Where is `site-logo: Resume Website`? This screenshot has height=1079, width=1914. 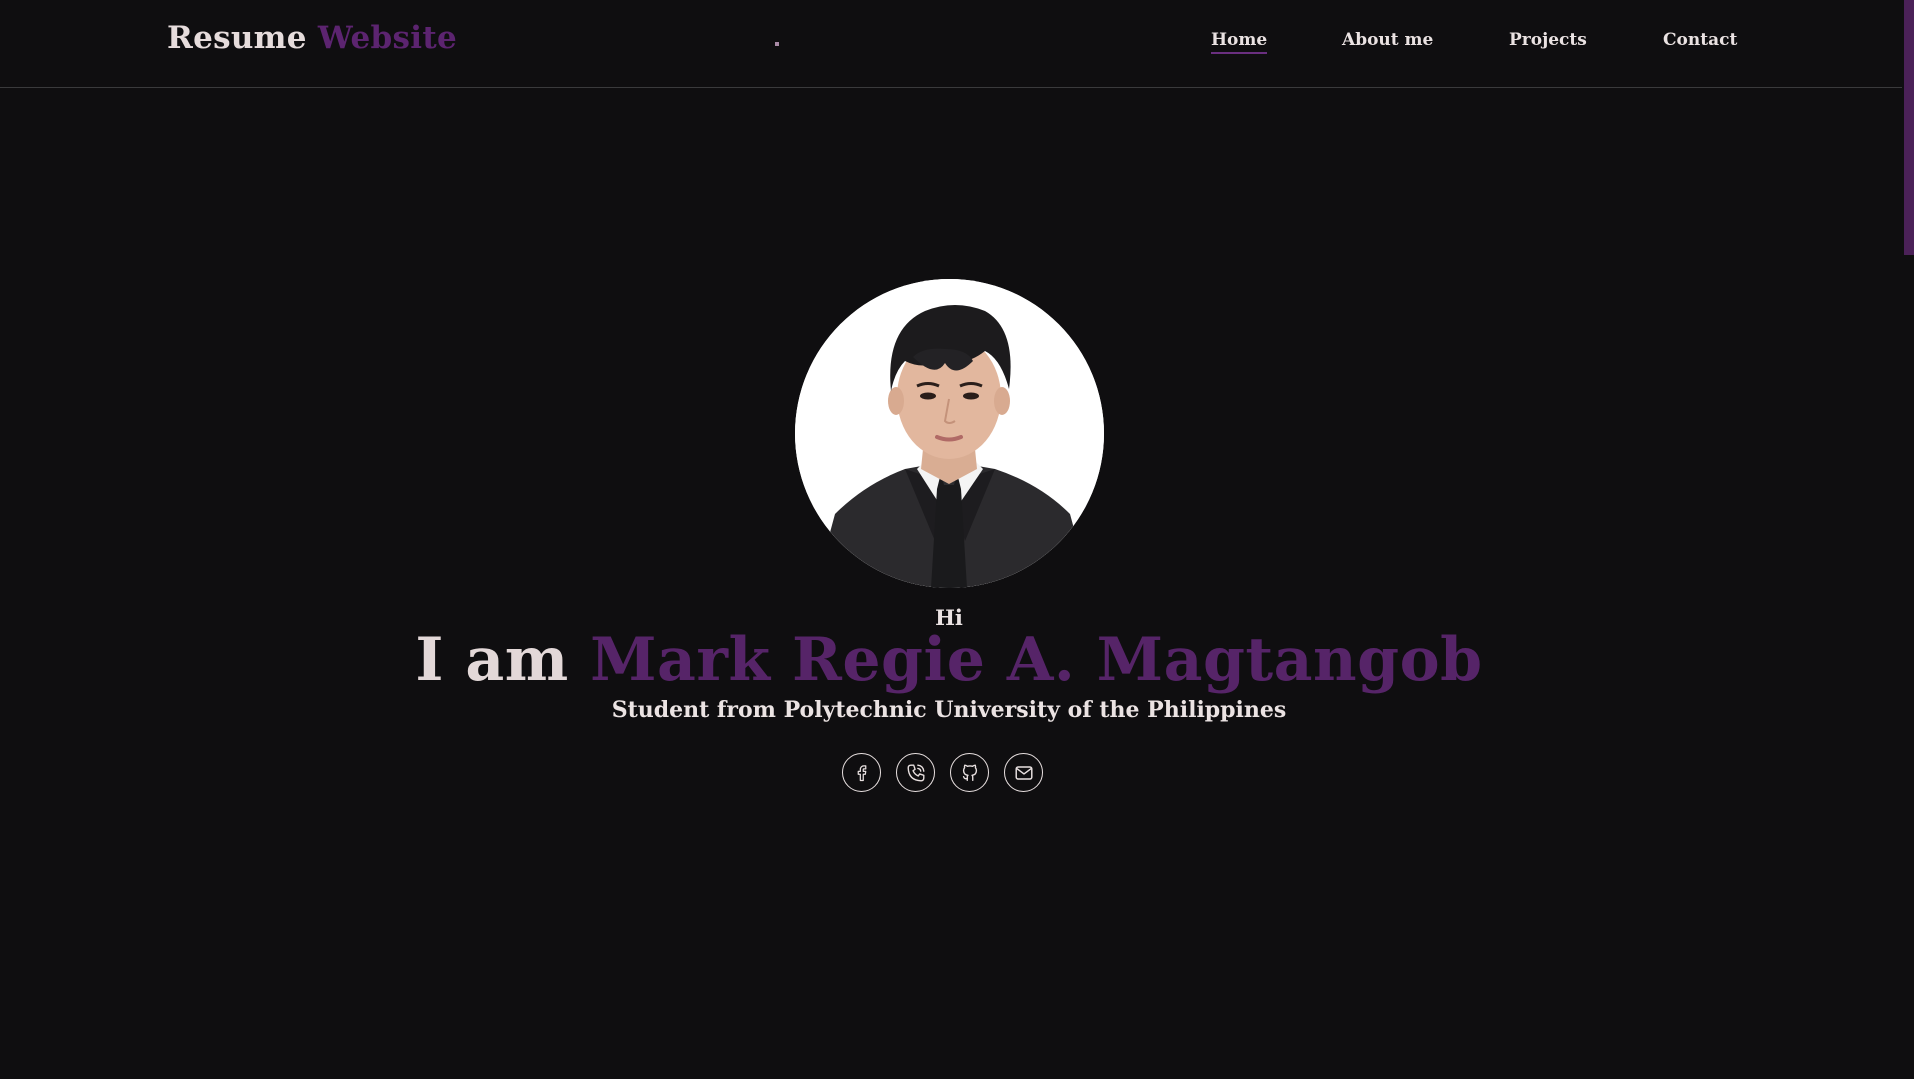 site-logo: Resume Website is located at coordinates (312, 38).